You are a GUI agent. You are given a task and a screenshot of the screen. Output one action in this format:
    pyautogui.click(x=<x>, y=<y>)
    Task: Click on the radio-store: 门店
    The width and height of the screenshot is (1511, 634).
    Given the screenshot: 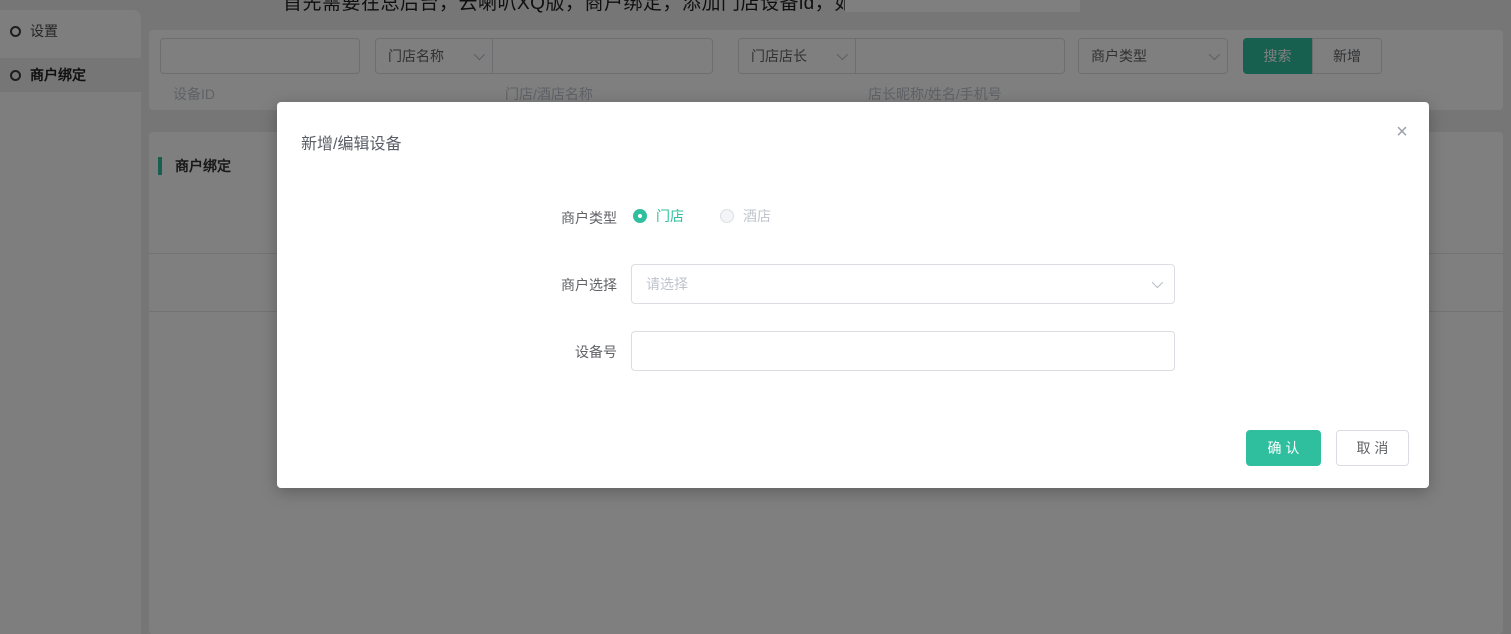 What is the action you would take?
    pyautogui.click(x=658, y=216)
    